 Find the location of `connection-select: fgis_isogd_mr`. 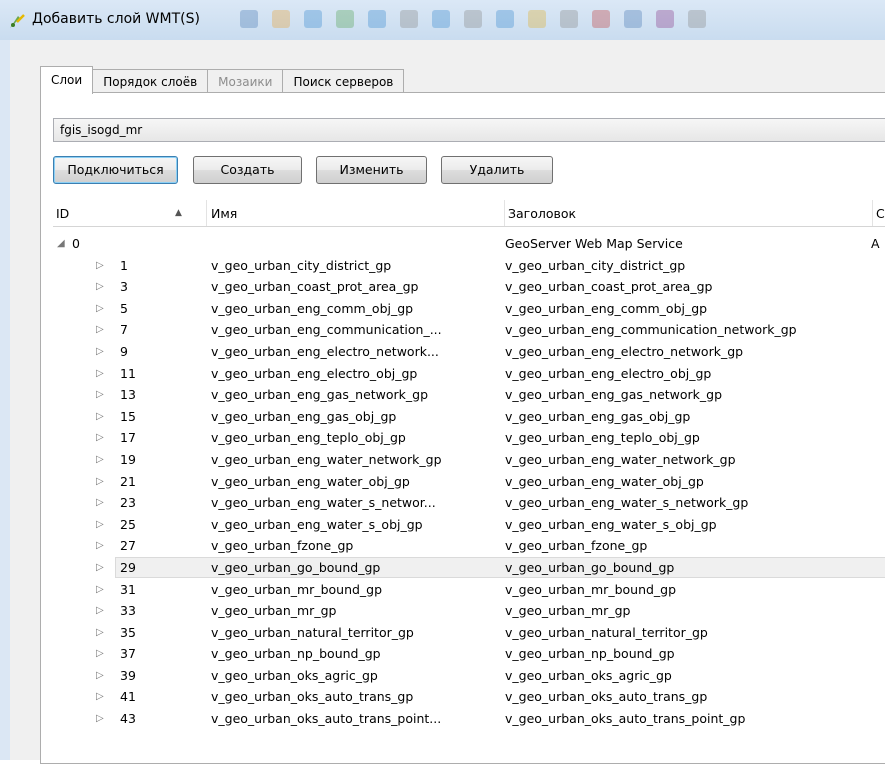

connection-select: fgis_isogd_mr is located at coordinates (469, 130).